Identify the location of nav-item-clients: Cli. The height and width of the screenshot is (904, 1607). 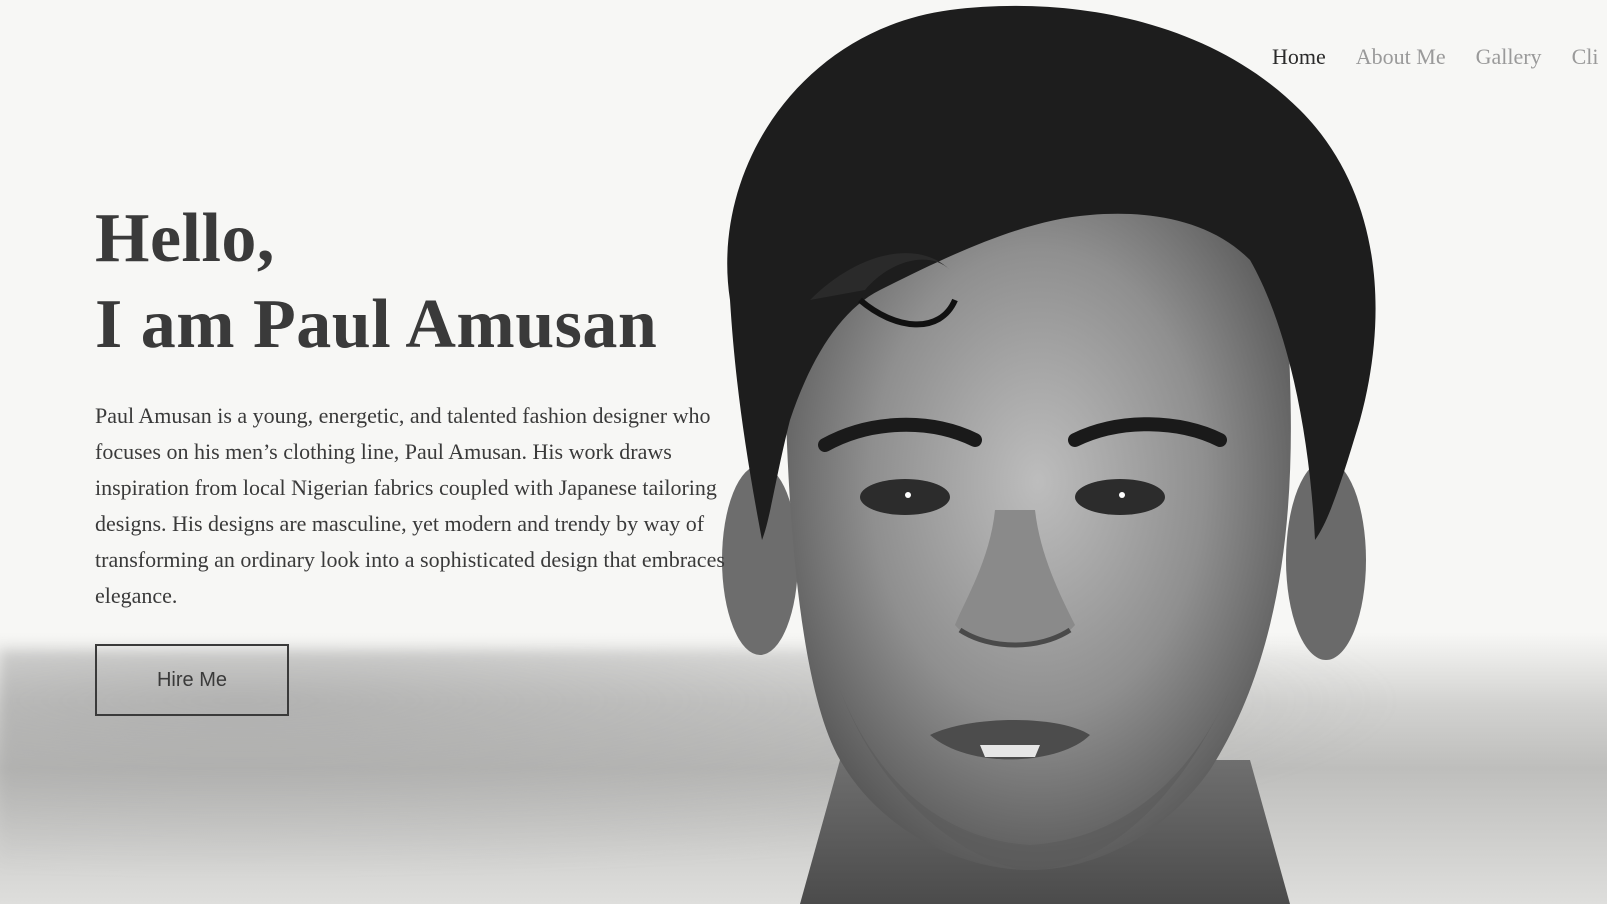
(1585, 57).